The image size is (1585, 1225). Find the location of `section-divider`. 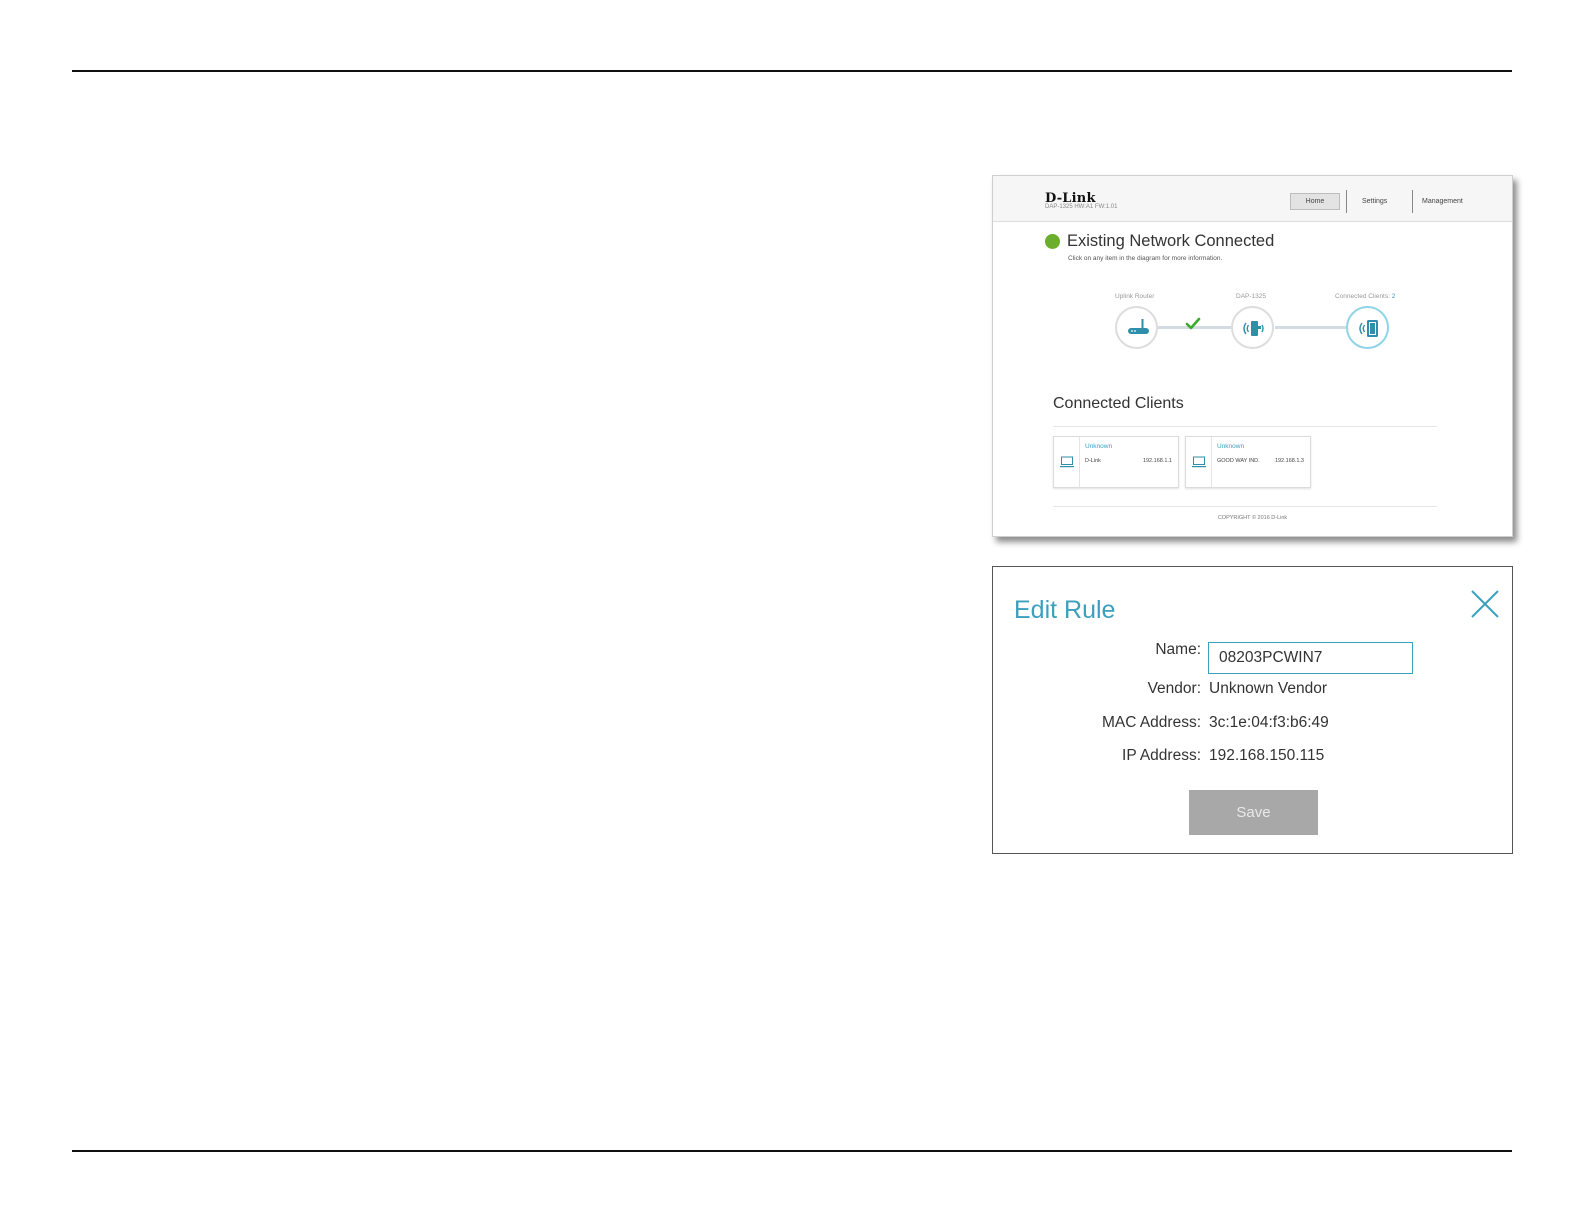

section-divider is located at coordinates (1245, 426).